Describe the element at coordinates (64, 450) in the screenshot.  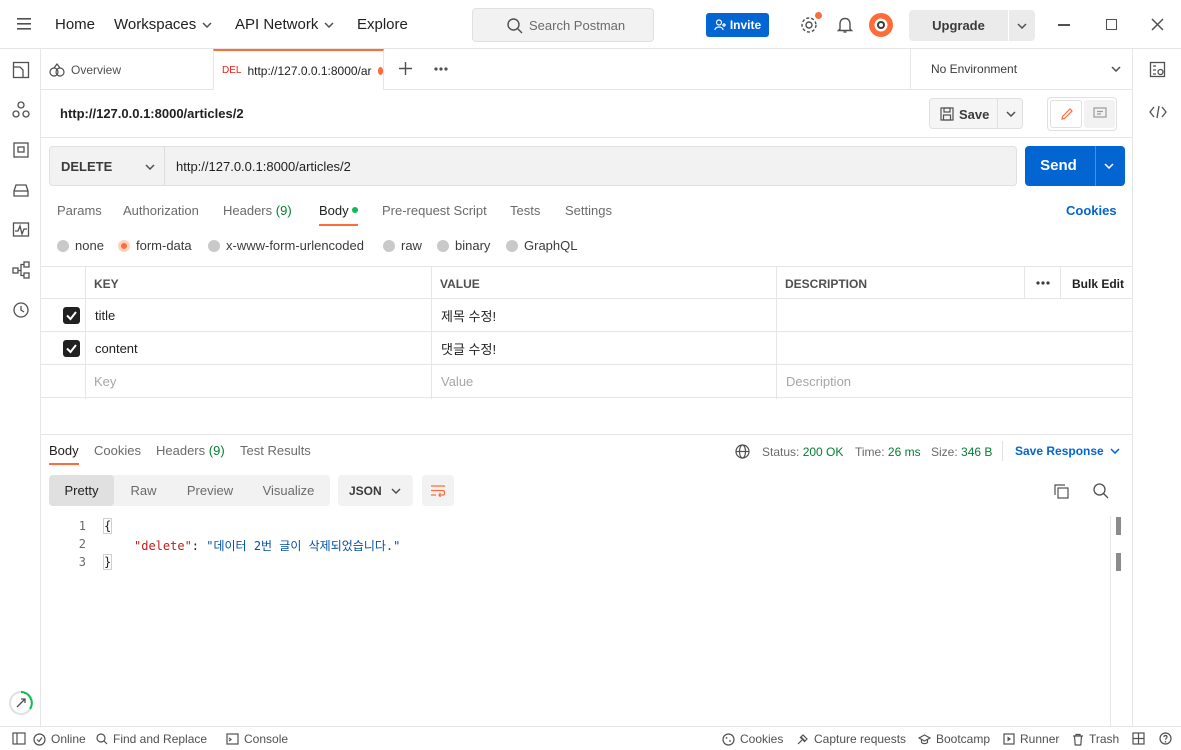
I see `response-tab-body: Body` at that location.